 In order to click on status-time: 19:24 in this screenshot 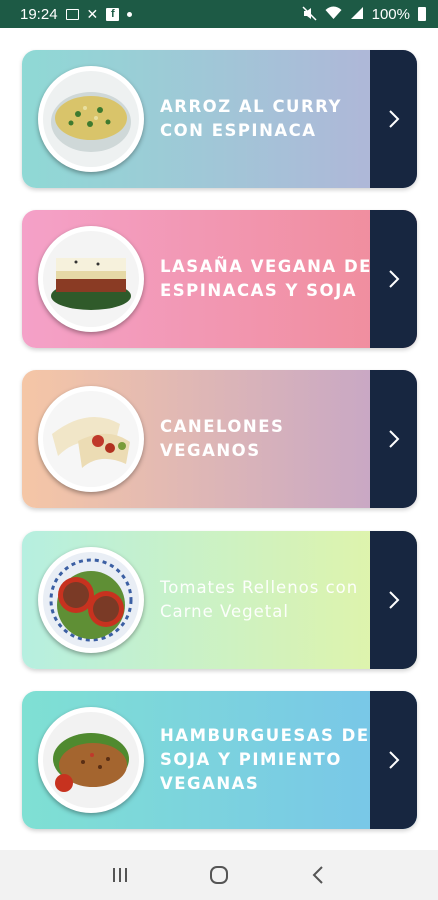, I will do `click(39, 14)`.